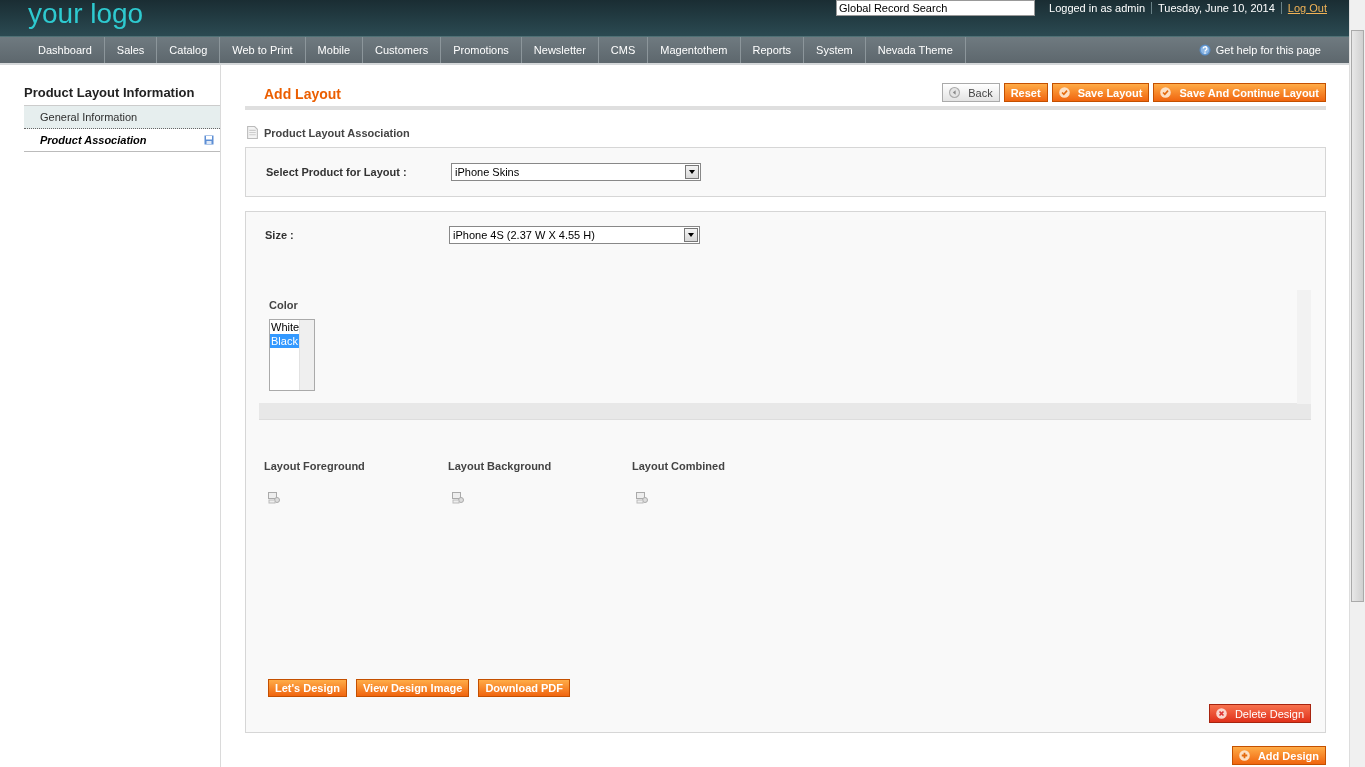  I want to click on nav-item: Magentothem, so click(694, 50).